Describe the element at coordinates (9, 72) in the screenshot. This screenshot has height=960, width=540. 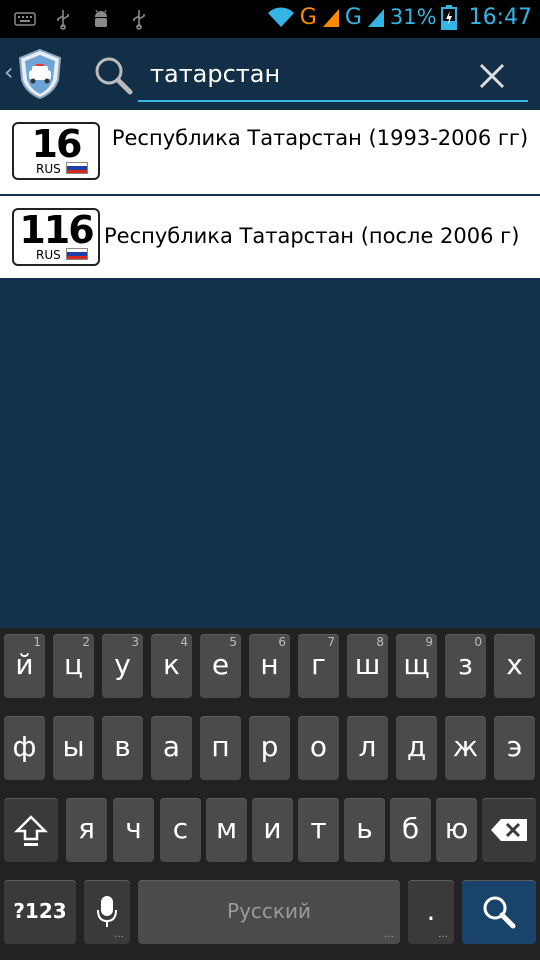
I see `up-caret-icon: ‹` at that location.